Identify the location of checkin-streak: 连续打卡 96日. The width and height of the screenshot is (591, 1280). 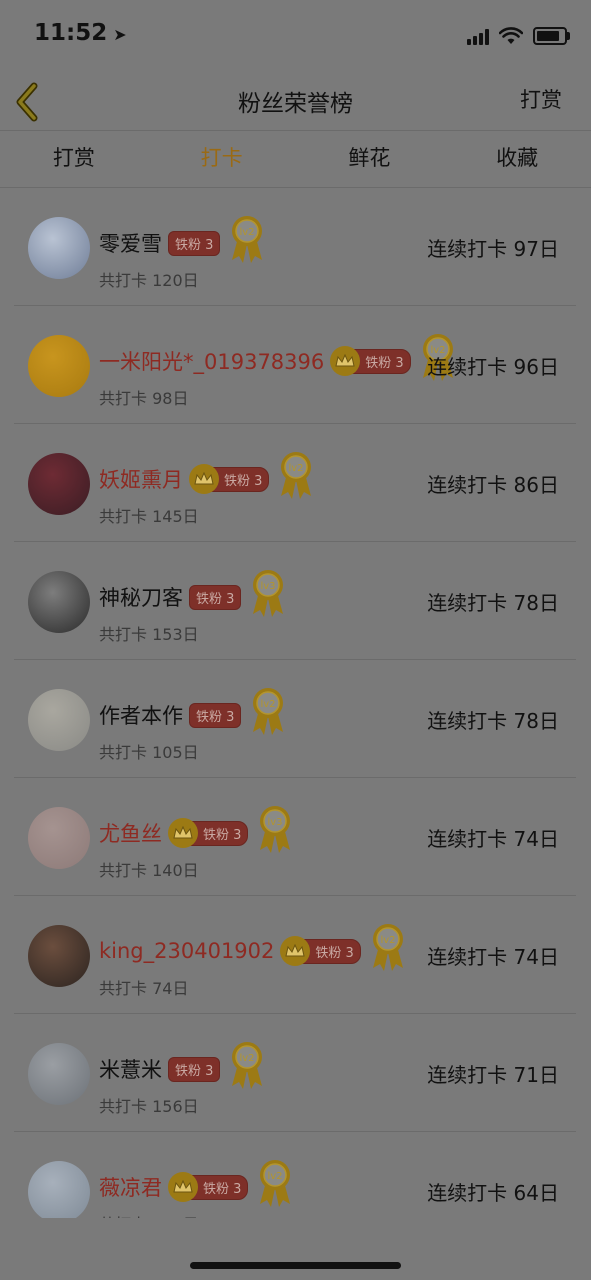
(493, 367).